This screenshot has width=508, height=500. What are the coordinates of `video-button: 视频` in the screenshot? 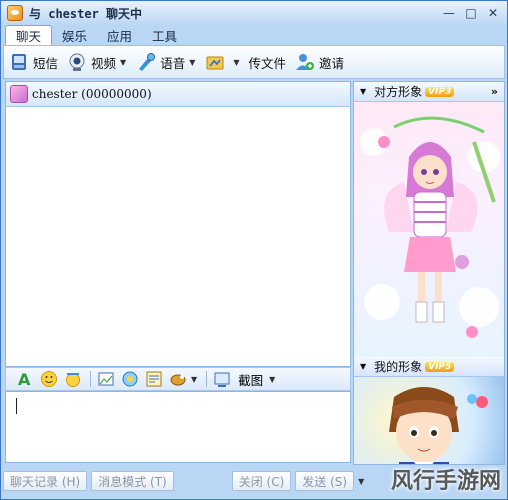 It's located at (91, 62).